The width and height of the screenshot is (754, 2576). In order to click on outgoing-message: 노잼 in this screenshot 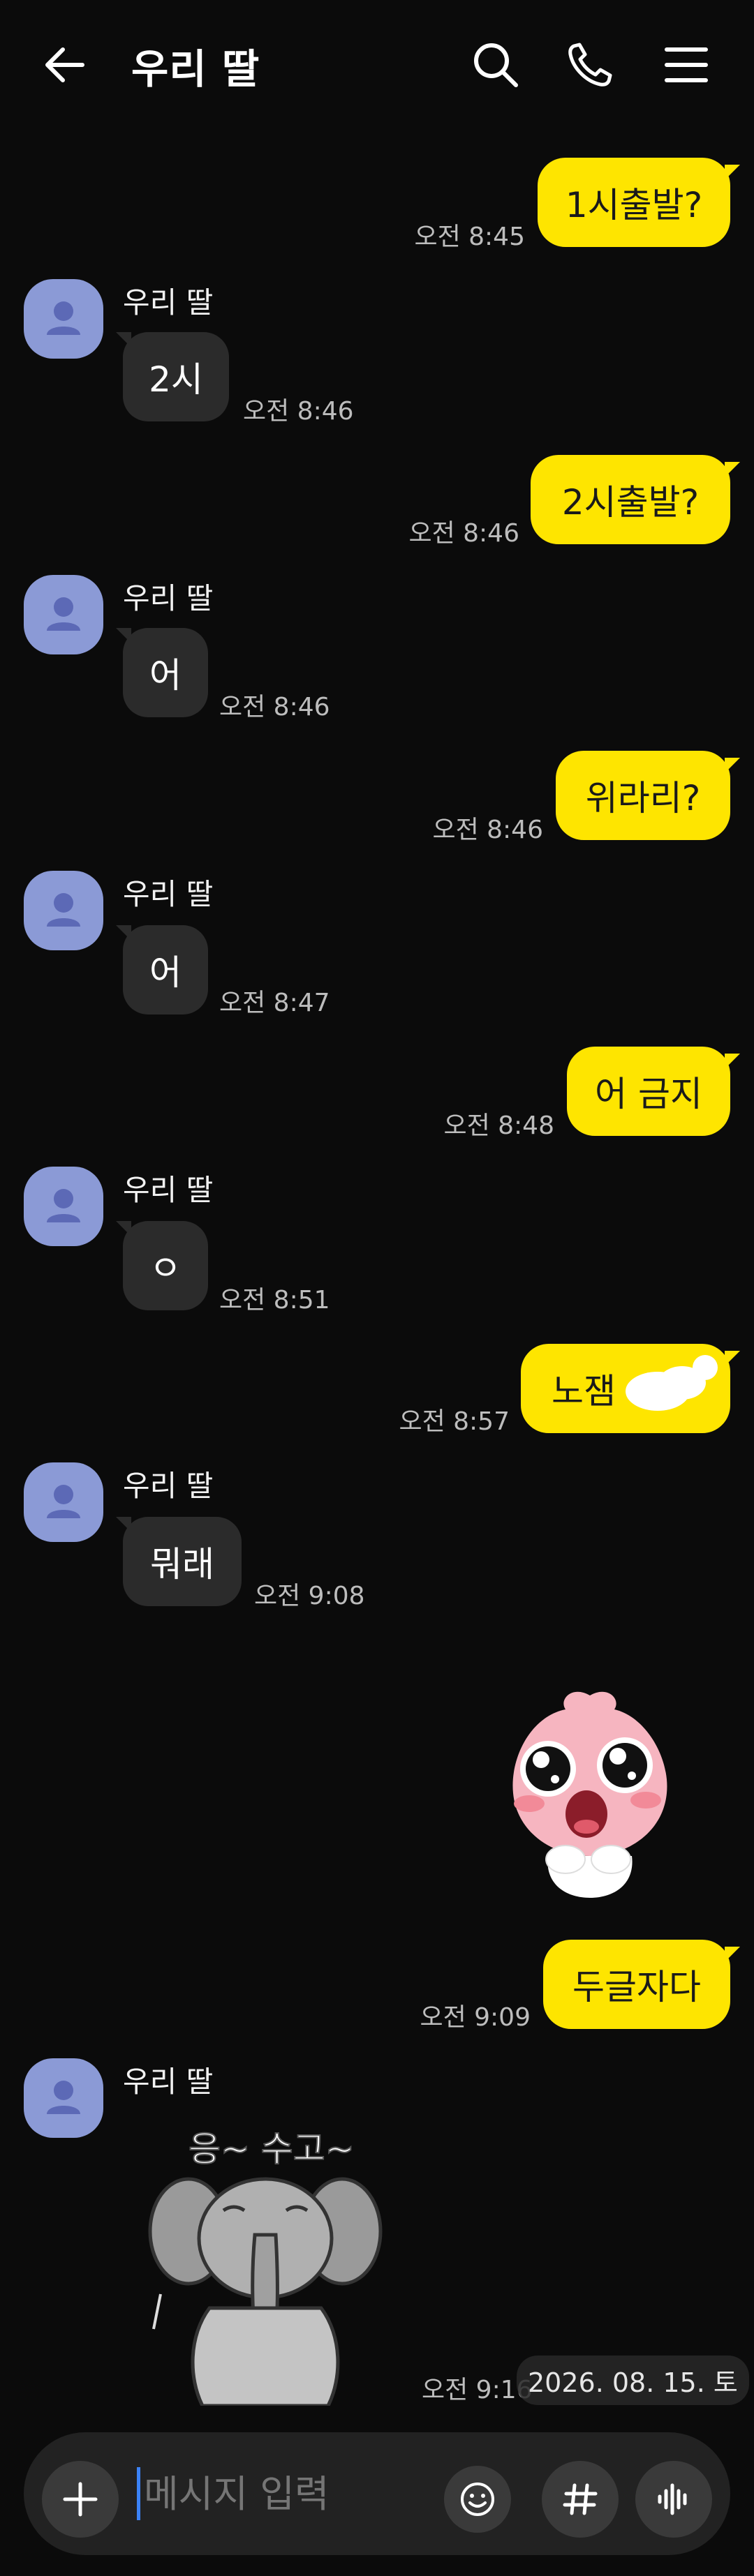, I will do `click(625, 1388)`.